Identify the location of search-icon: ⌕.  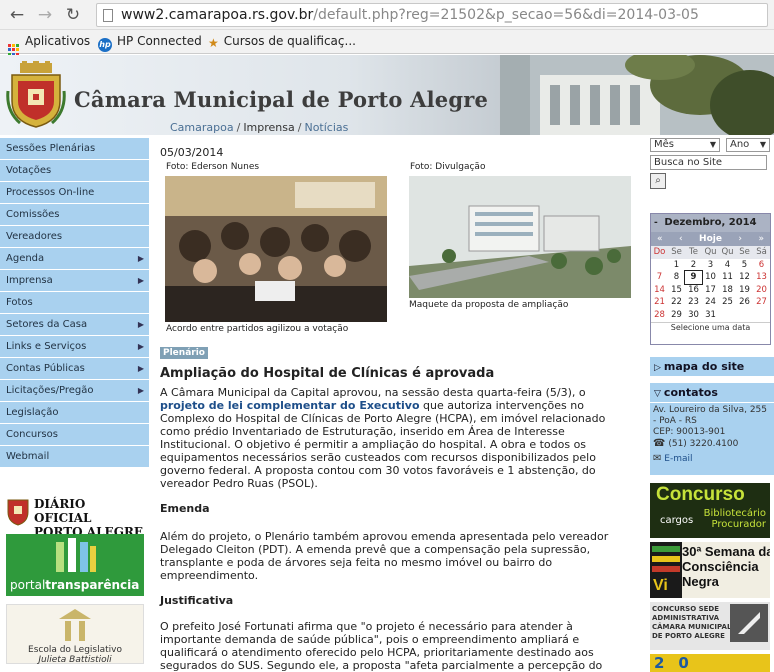
(658, 181).